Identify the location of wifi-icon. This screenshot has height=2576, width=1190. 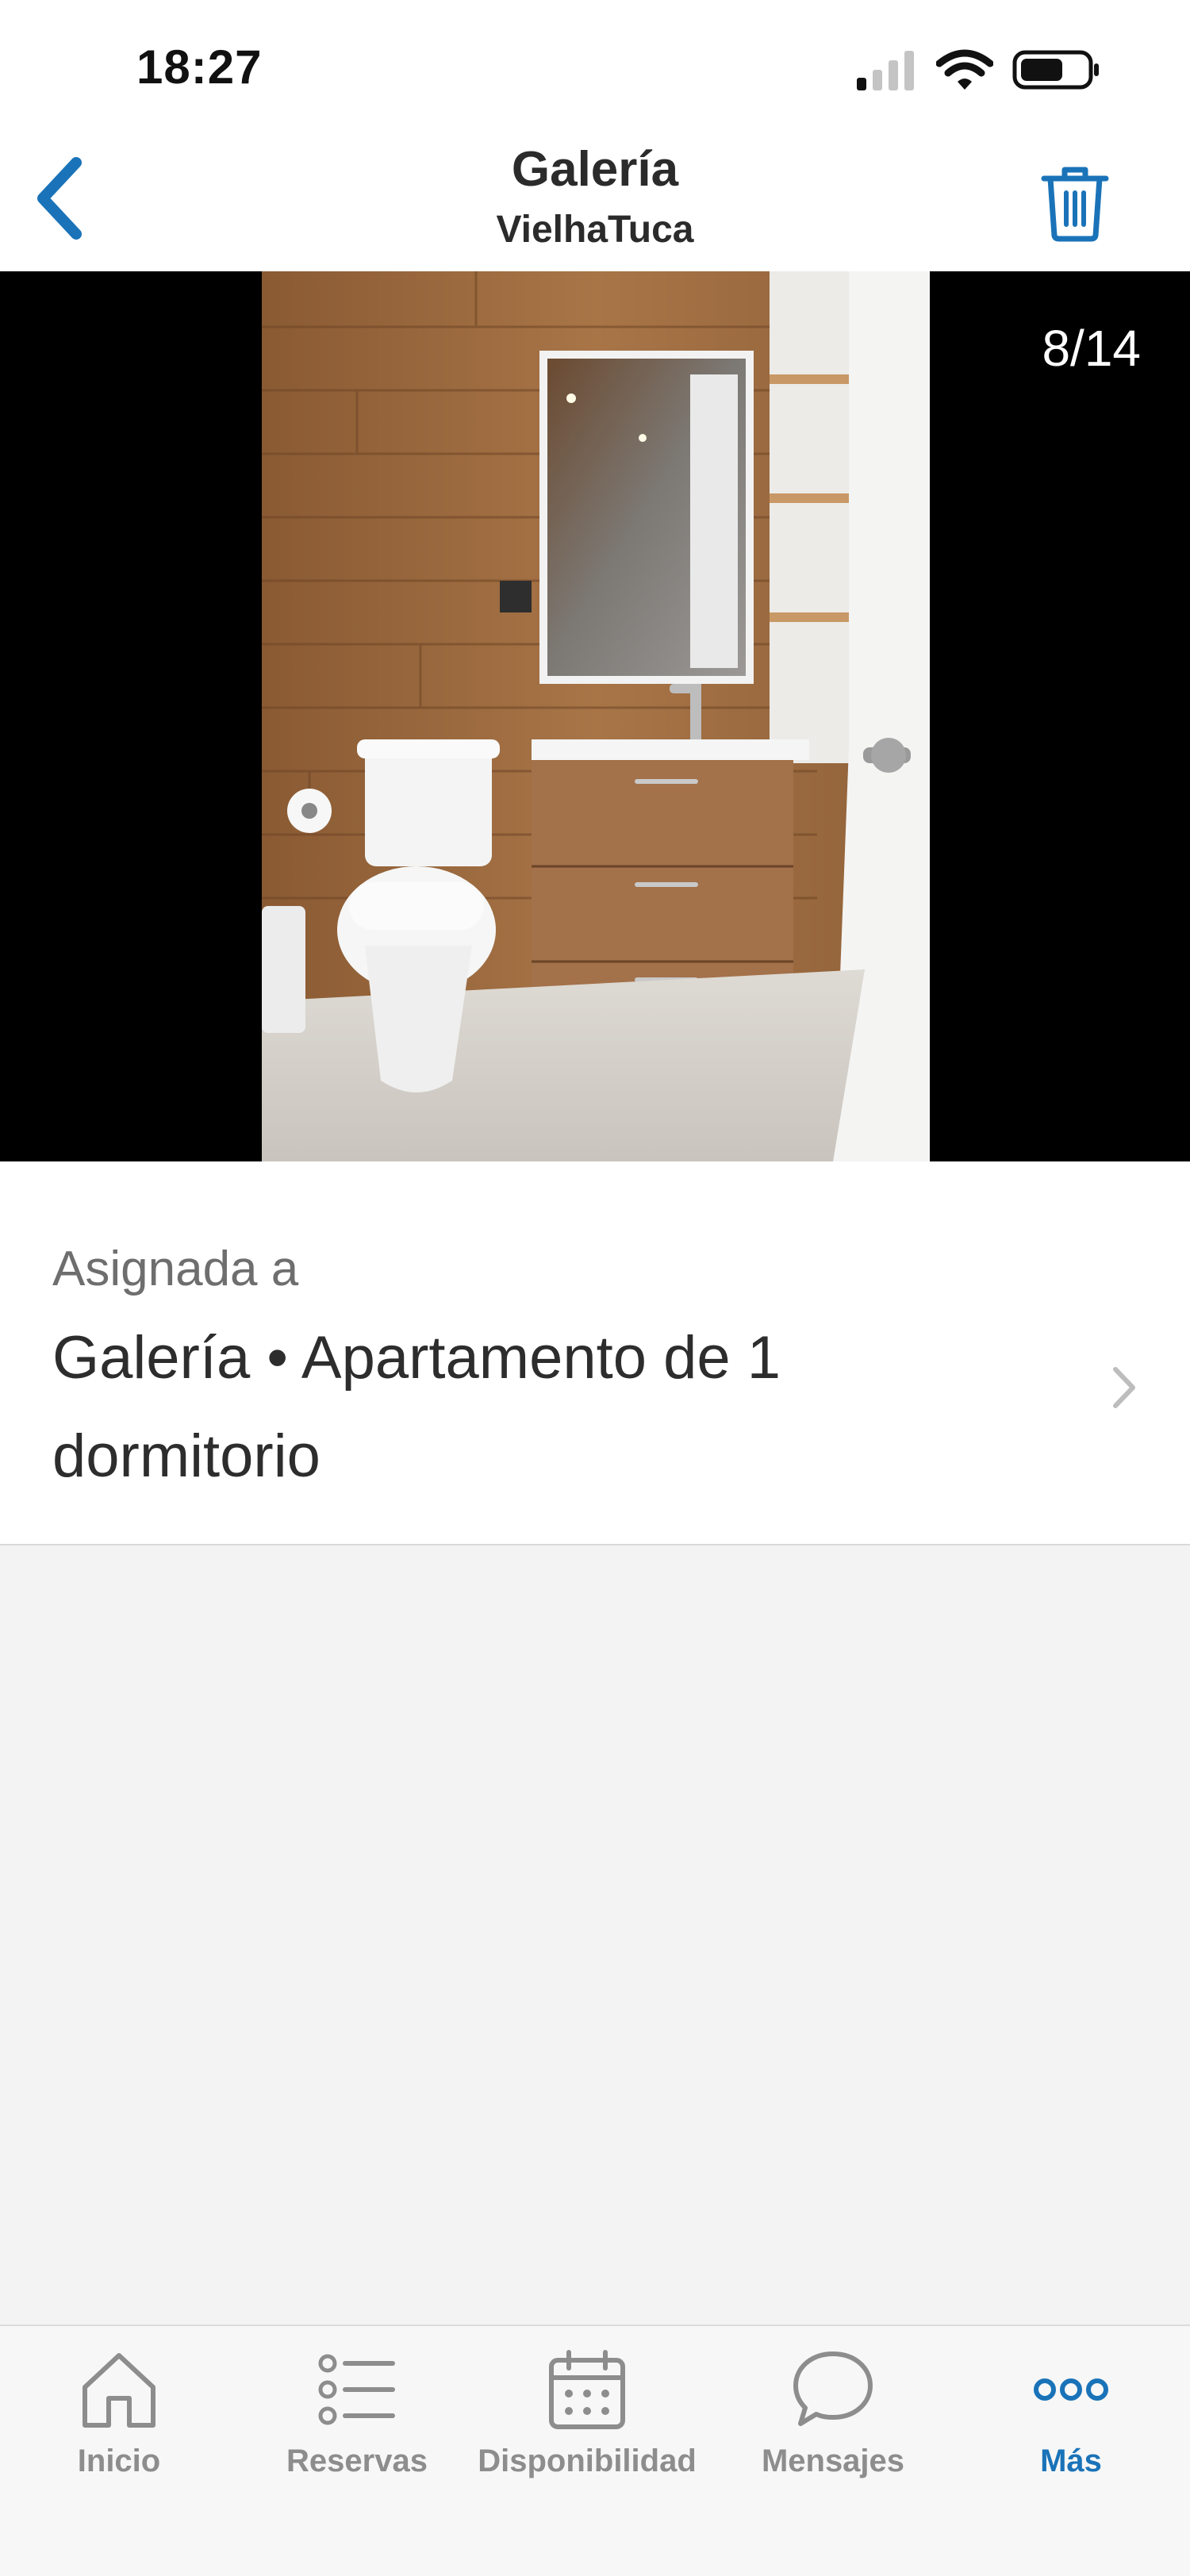
(964, 69).